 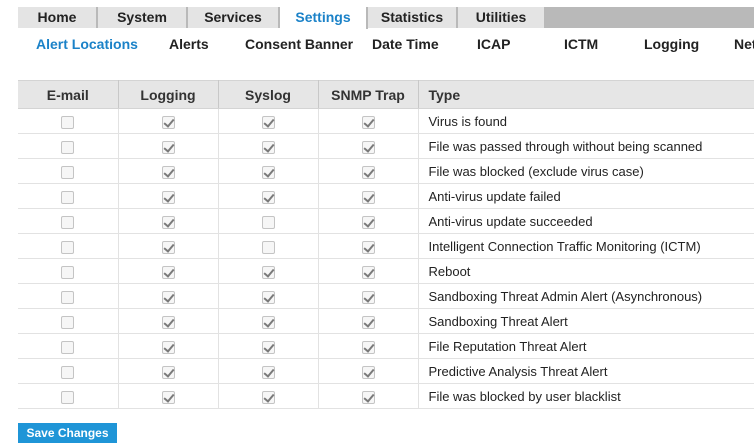 What do you see at coordinates (586, 221) in the screenshot?
I see `alert-type-label: Anti-virus update succeeded` at bounding box center [586, 221].